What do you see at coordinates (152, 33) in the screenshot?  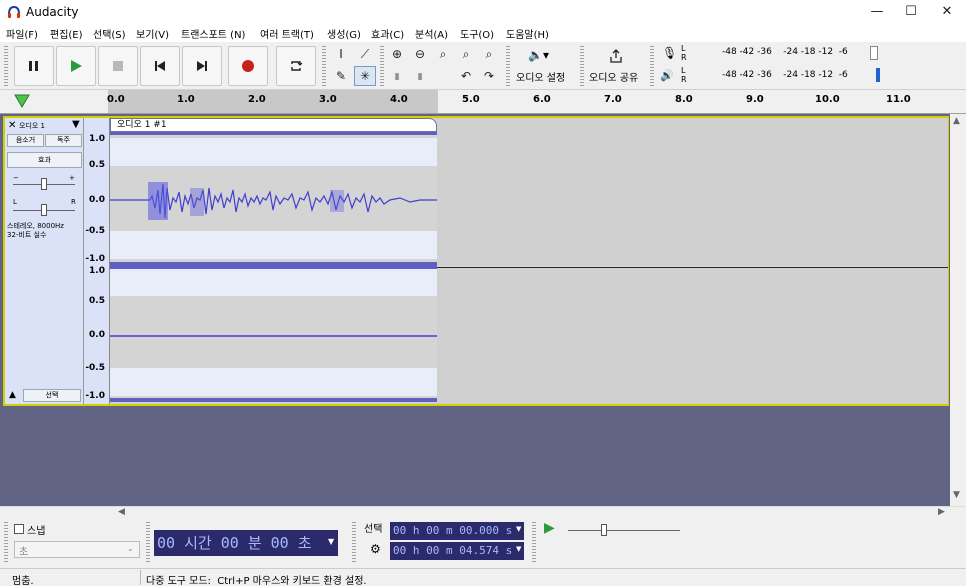 I see `menu-view: 보기(V)` at bounding box center [152, 33].